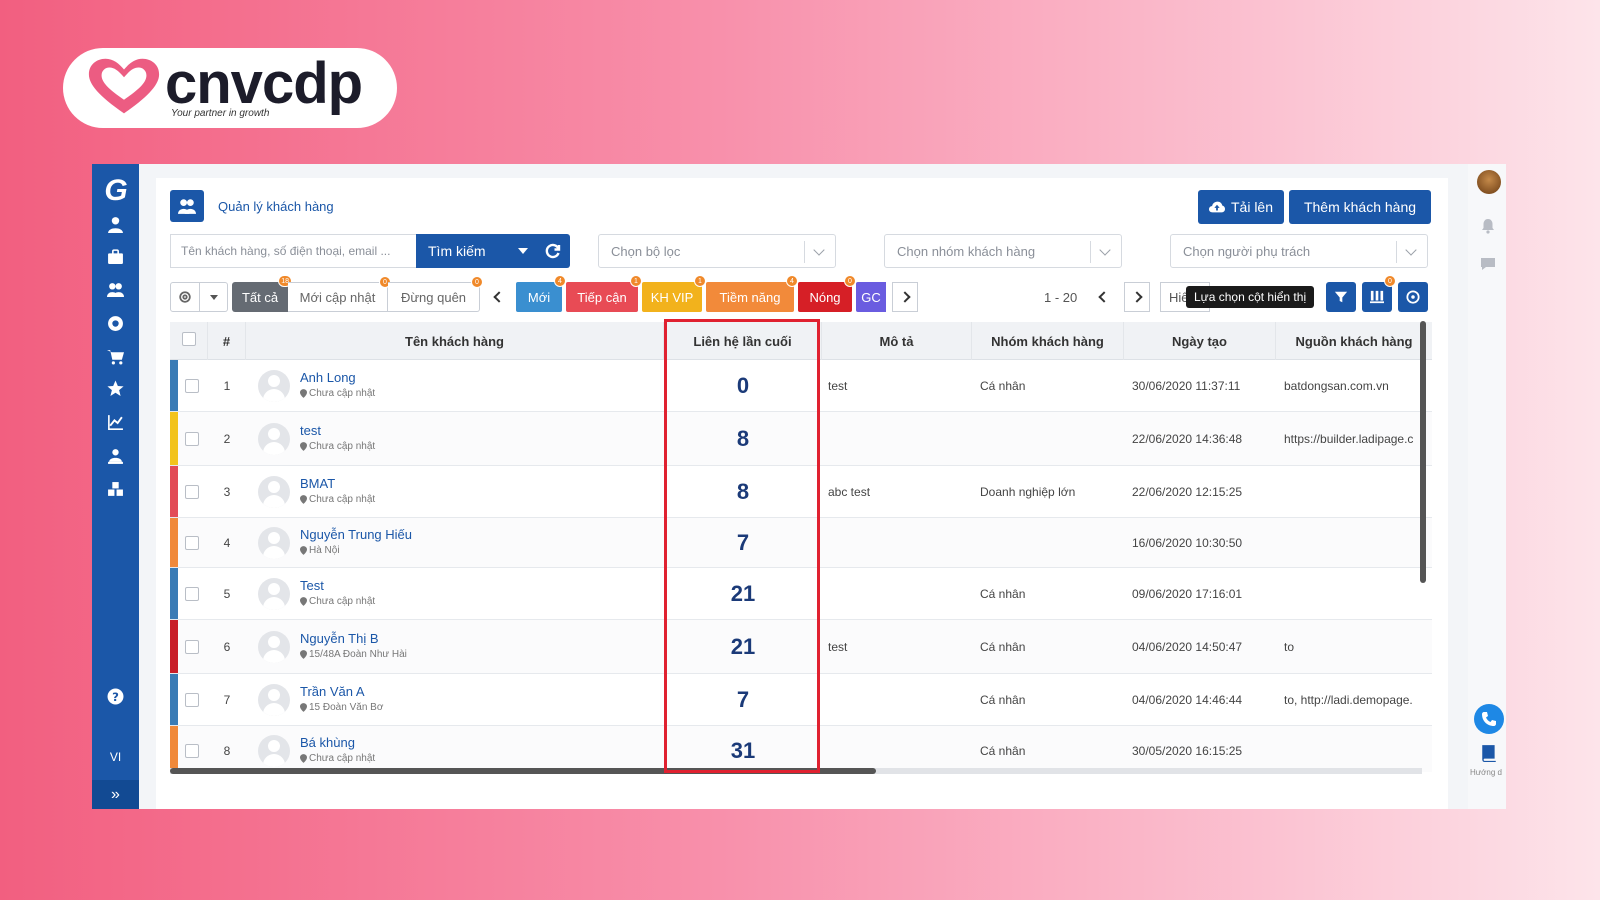  Describe the element at coordinates (1216, 207) in the screenshot. I see `cloud-upload-icon` at that location.